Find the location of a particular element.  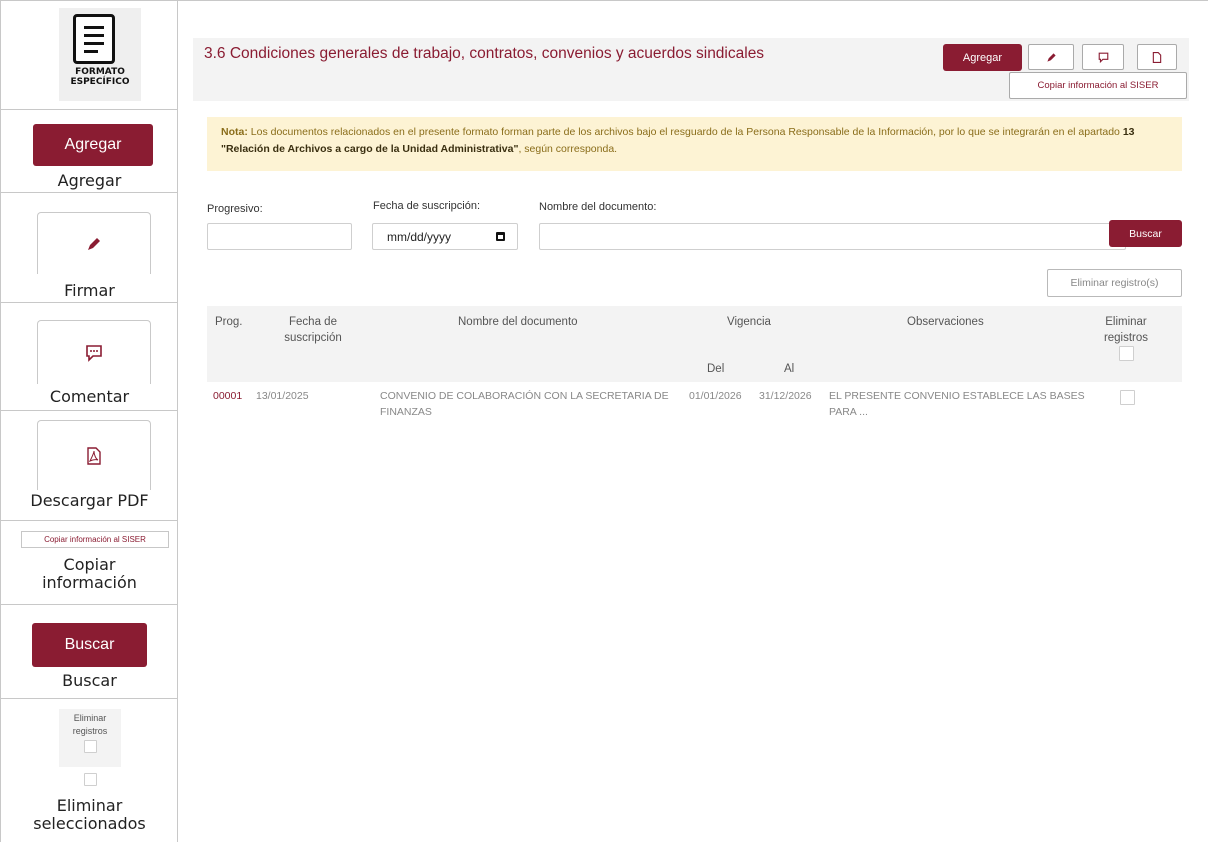

legend-copiar-caption-1: Copiar is located at coordinates (89, 564).